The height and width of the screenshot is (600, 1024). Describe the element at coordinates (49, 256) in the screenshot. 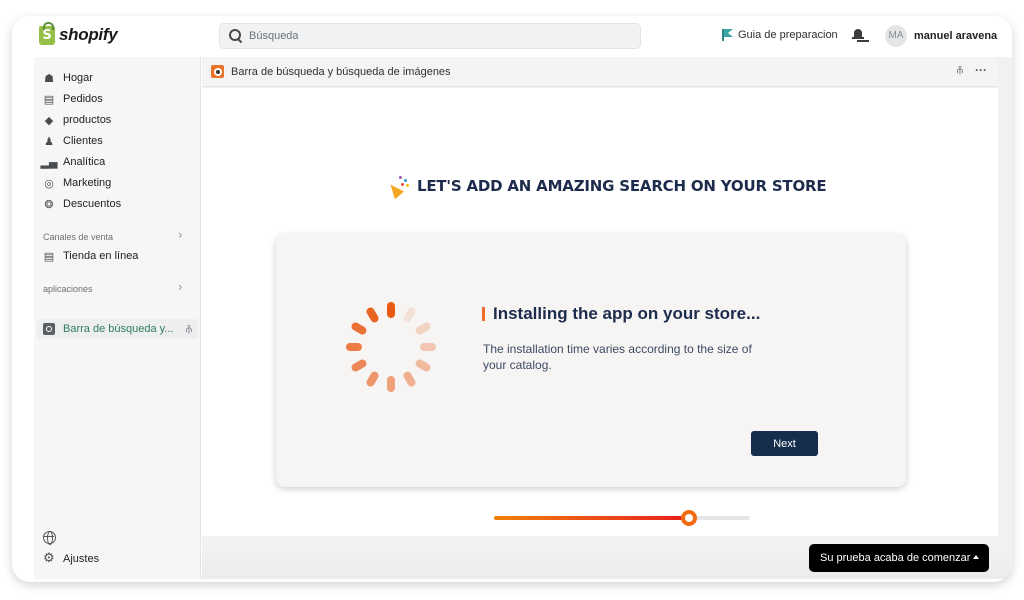

I see `store-icon: ▤` at that location.